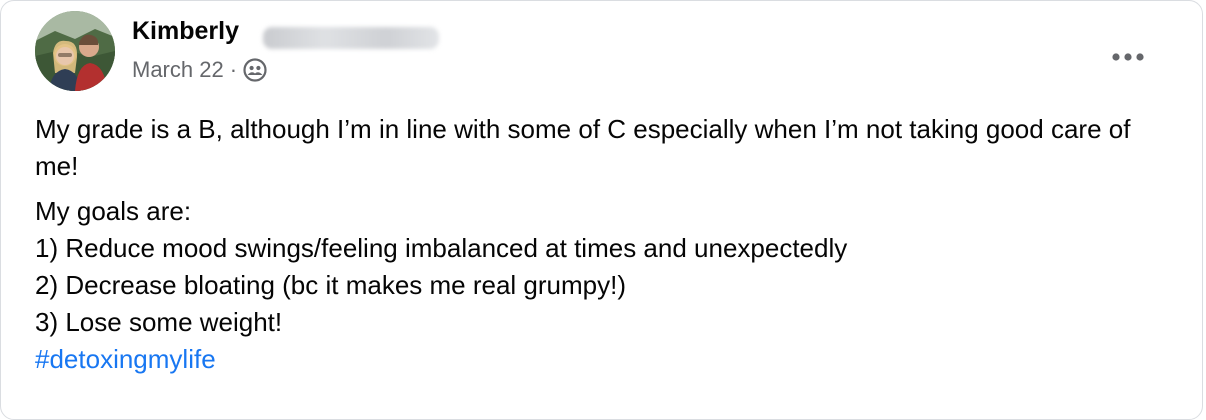  Describe the element at coordinates (255, 70) in the screenshot. I see `friends-icon` at that location.